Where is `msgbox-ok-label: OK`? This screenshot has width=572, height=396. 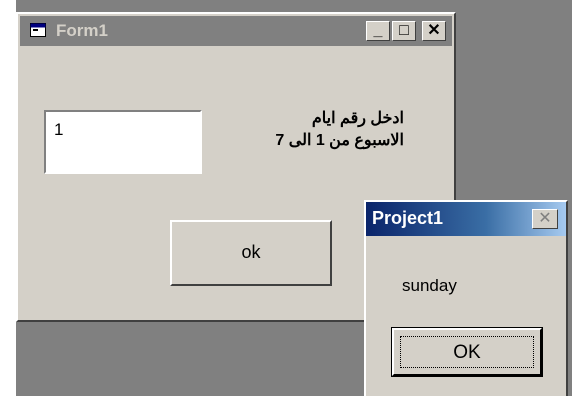 msgbox-ok-label: OK is located at coordinates (467, 352).